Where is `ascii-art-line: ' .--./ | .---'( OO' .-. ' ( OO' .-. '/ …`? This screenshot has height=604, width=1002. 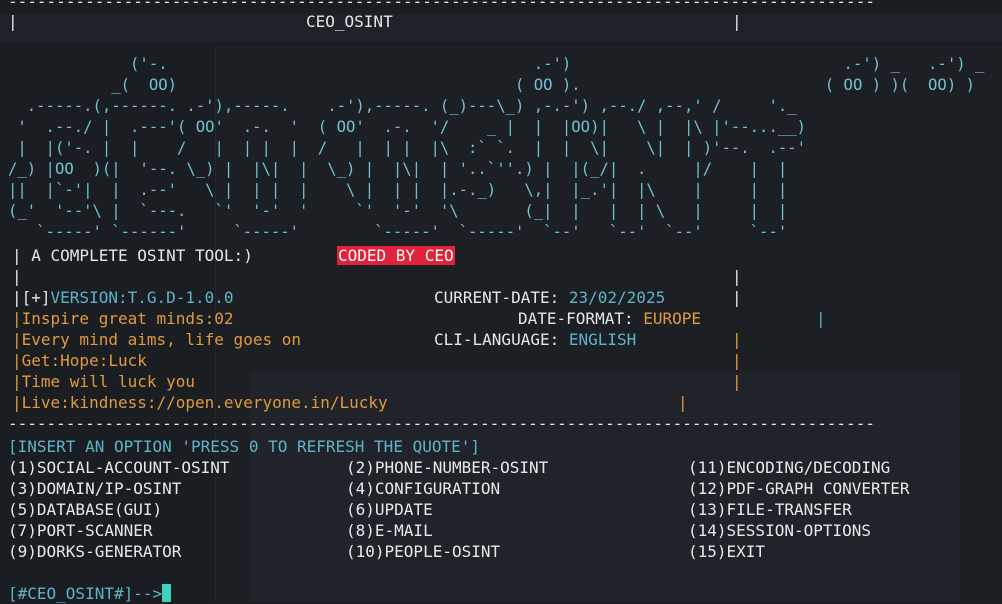
ascii-art-line: ' .--./ | .---'( OO' .-. ' ( OO' .-. '/ … is located at coordinates (407, 127).